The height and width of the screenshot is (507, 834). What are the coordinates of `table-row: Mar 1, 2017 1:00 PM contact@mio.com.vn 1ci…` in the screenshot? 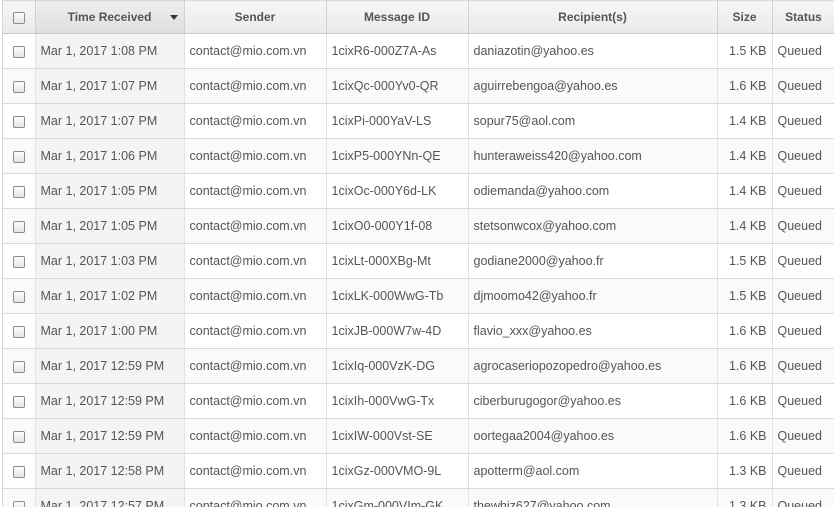 It's located at (418, 331).